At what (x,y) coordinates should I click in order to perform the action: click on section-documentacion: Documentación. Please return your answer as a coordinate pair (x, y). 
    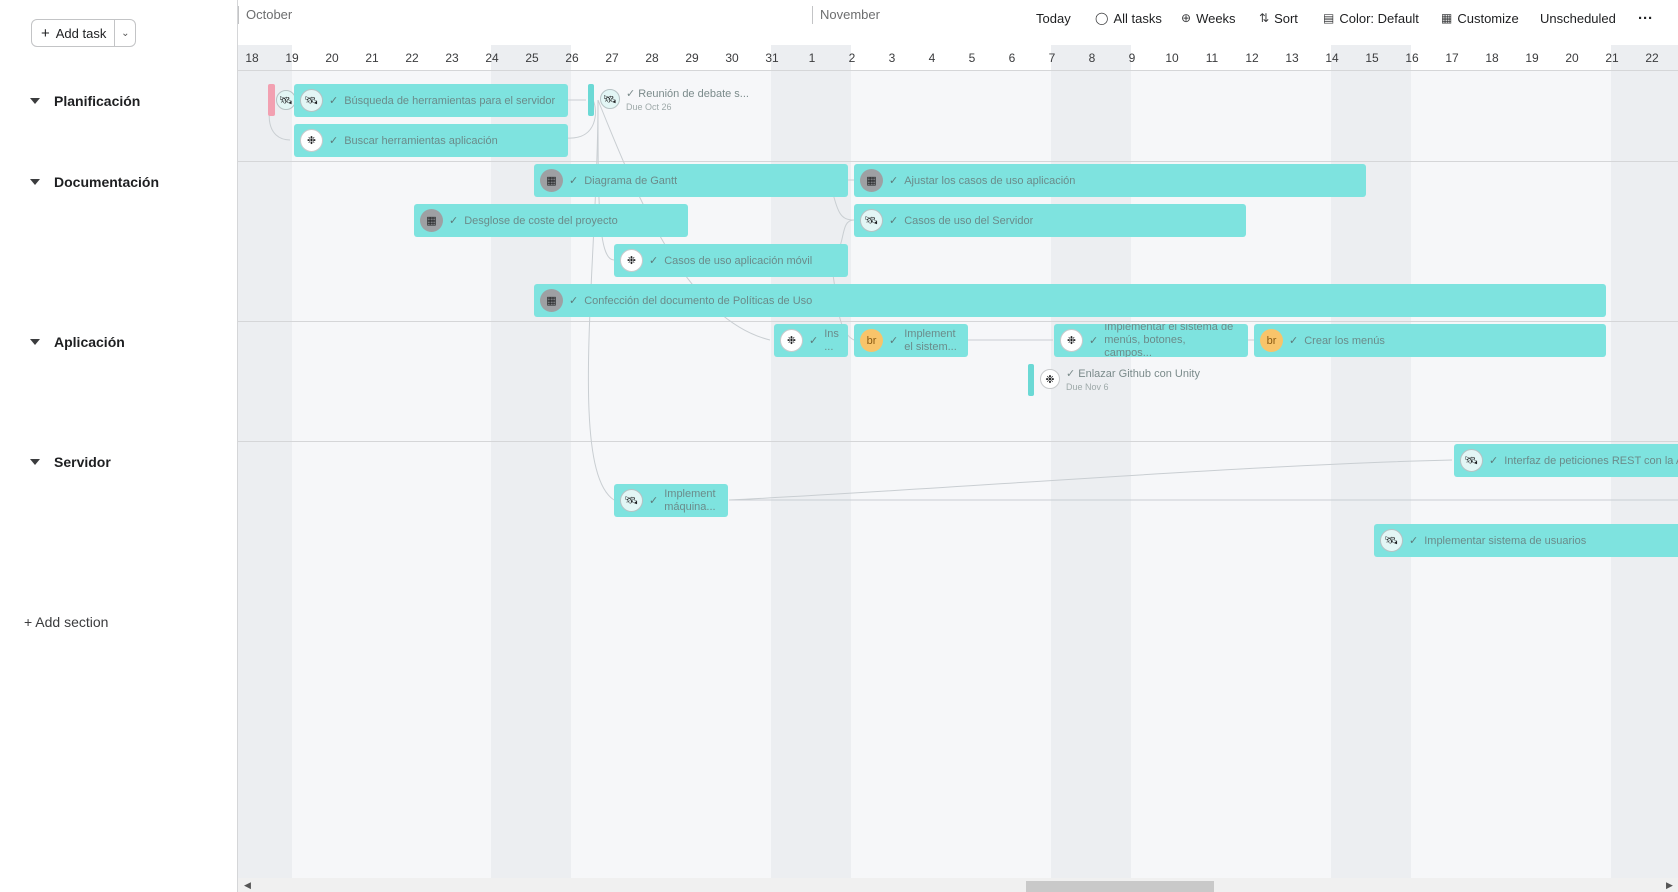
    Looking at the image, I should click on (94, 182).